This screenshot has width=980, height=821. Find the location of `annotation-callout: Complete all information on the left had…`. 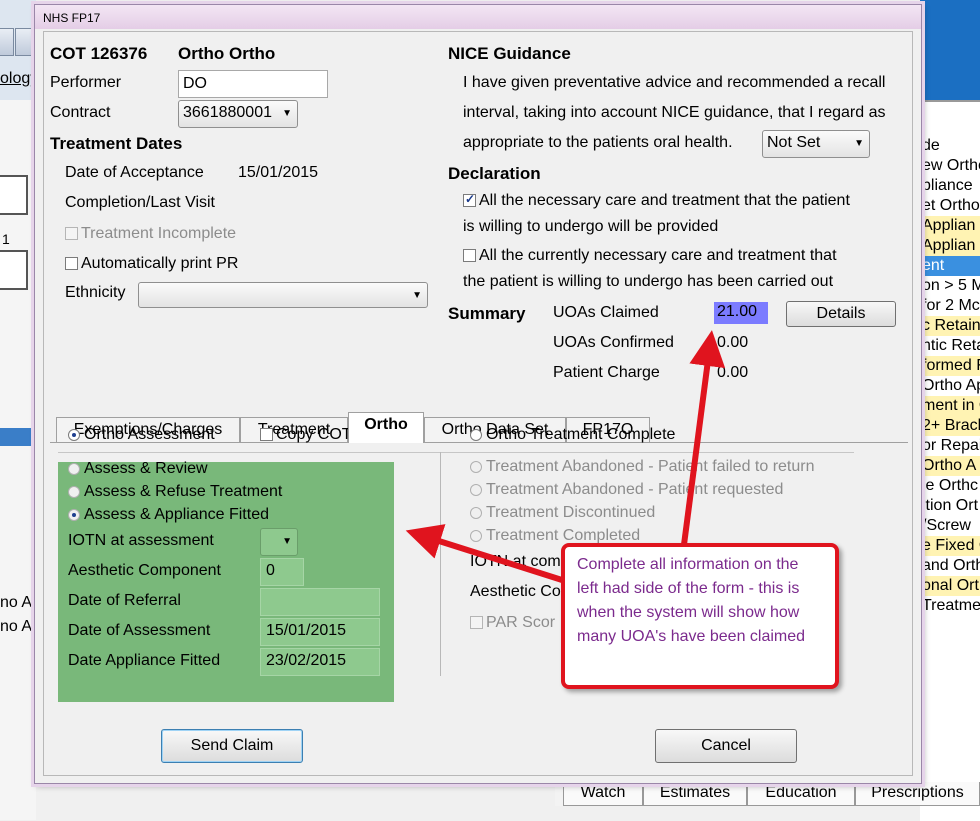

annotation-callout: Complete all information on the left had… is located at coordinates (700, 616).